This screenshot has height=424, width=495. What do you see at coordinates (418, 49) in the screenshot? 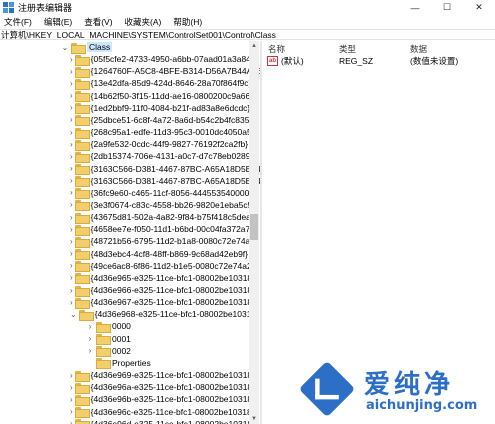
I see `column-header-data: 数据` at bounding box center [418, 49].